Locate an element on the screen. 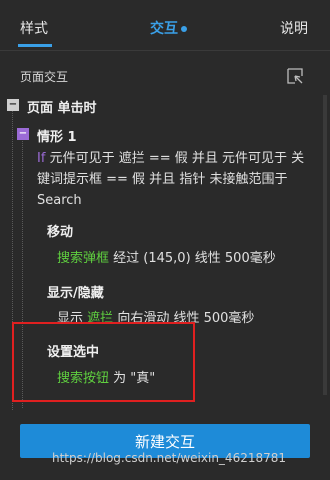  action-move-target: 搜索弹框 is located at coordinates (83, 258).